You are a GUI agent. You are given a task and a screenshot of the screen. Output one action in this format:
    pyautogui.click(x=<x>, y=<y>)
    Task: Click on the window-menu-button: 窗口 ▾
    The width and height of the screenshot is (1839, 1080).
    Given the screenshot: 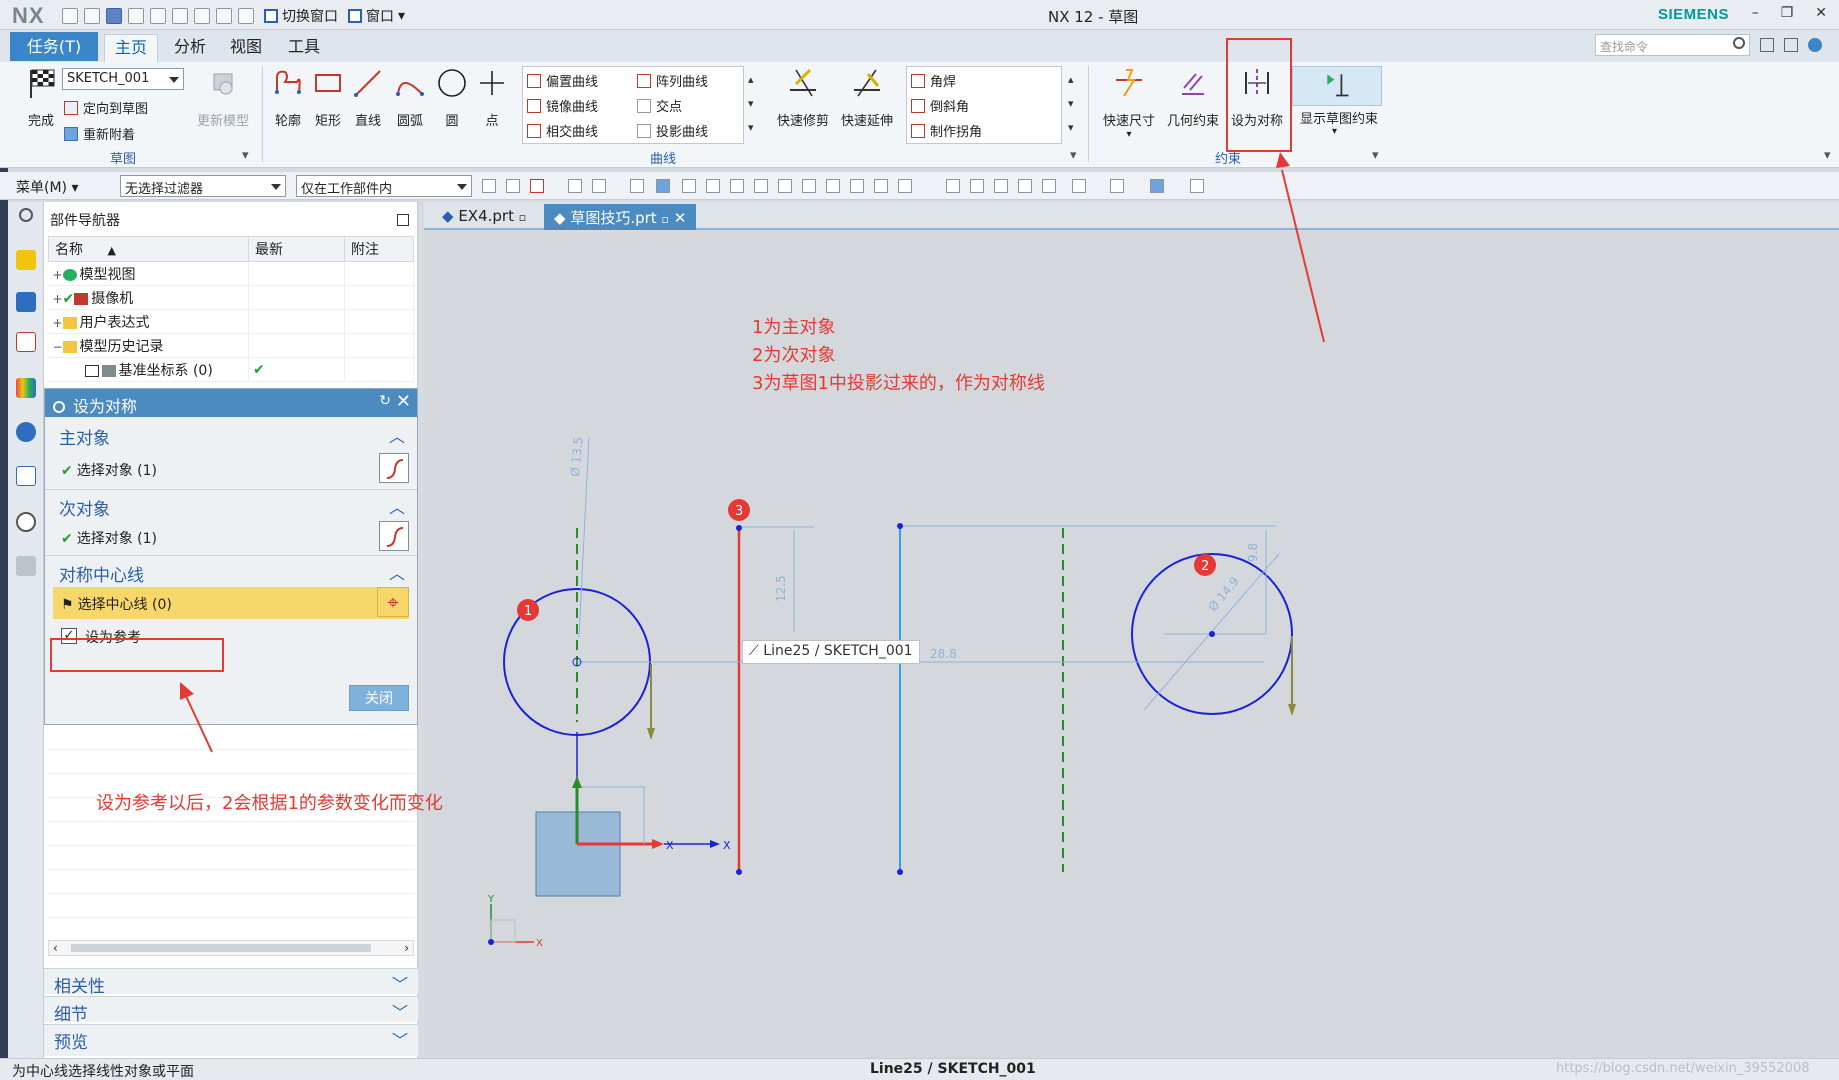 What is the action you would take?
    pyautogui.click(x=376, y=16)
    